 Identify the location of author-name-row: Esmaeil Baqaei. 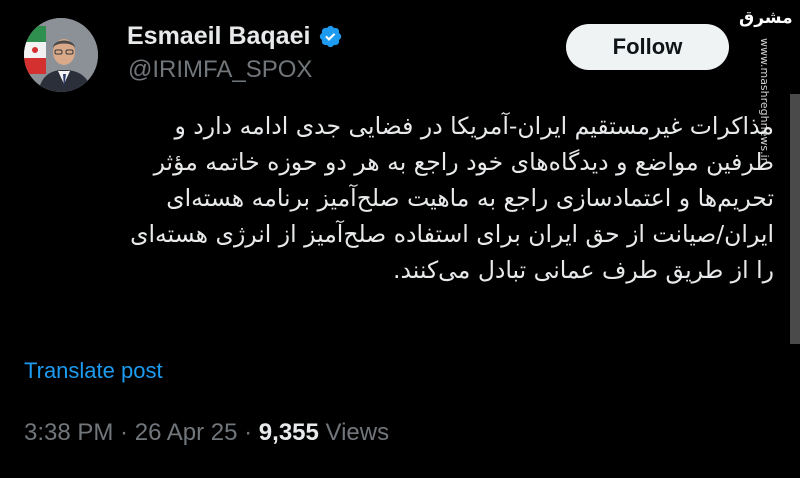
(235, 36).